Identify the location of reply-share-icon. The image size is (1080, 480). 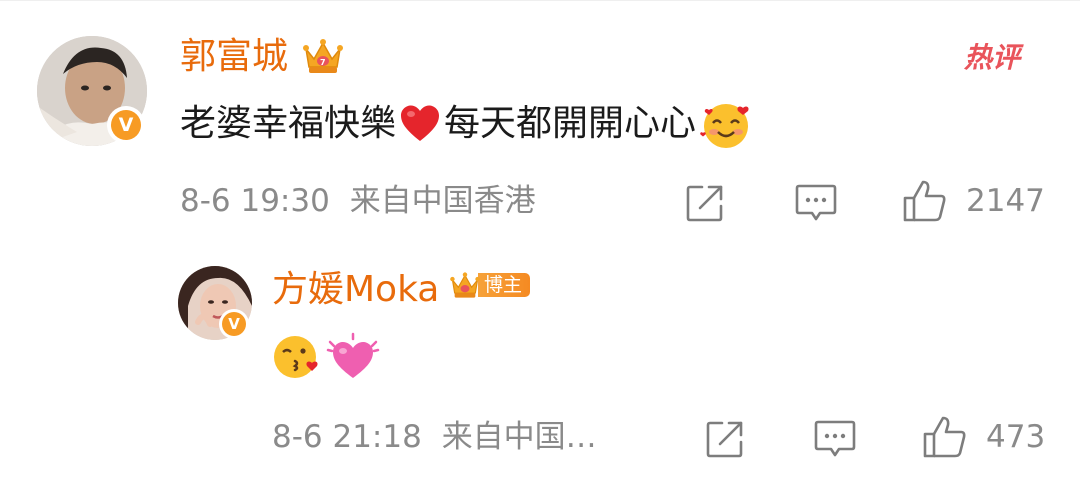
(725, 439).